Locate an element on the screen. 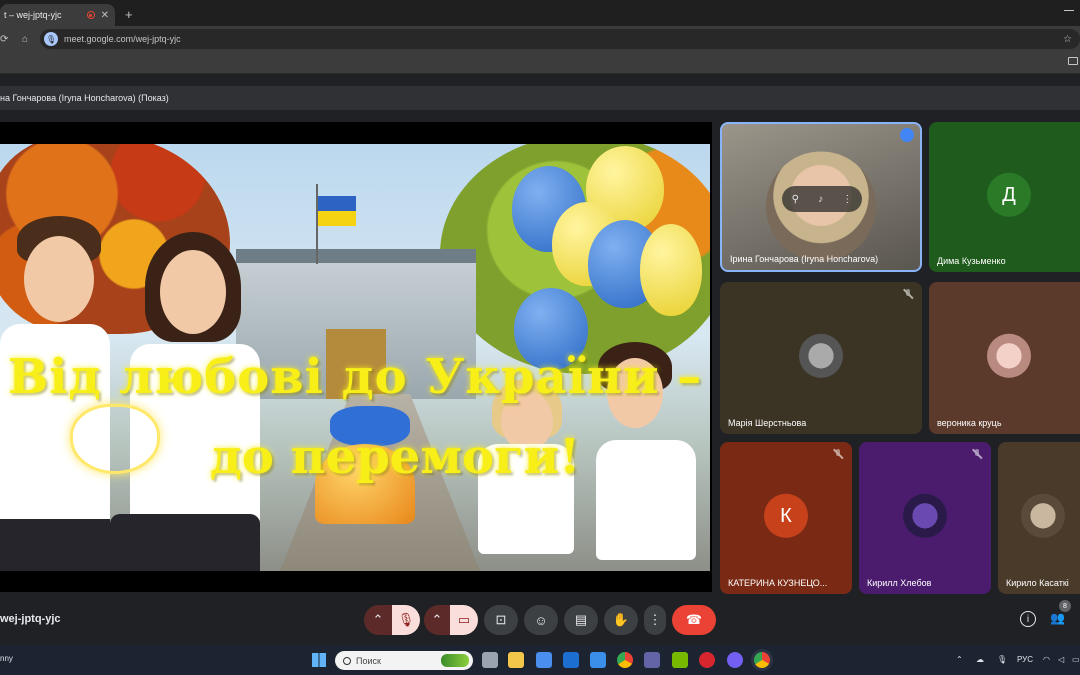 The width and height of the screenshot is (1080, 675). bookmark-star-icon: ☆ is located at coordinates (1067, 39).